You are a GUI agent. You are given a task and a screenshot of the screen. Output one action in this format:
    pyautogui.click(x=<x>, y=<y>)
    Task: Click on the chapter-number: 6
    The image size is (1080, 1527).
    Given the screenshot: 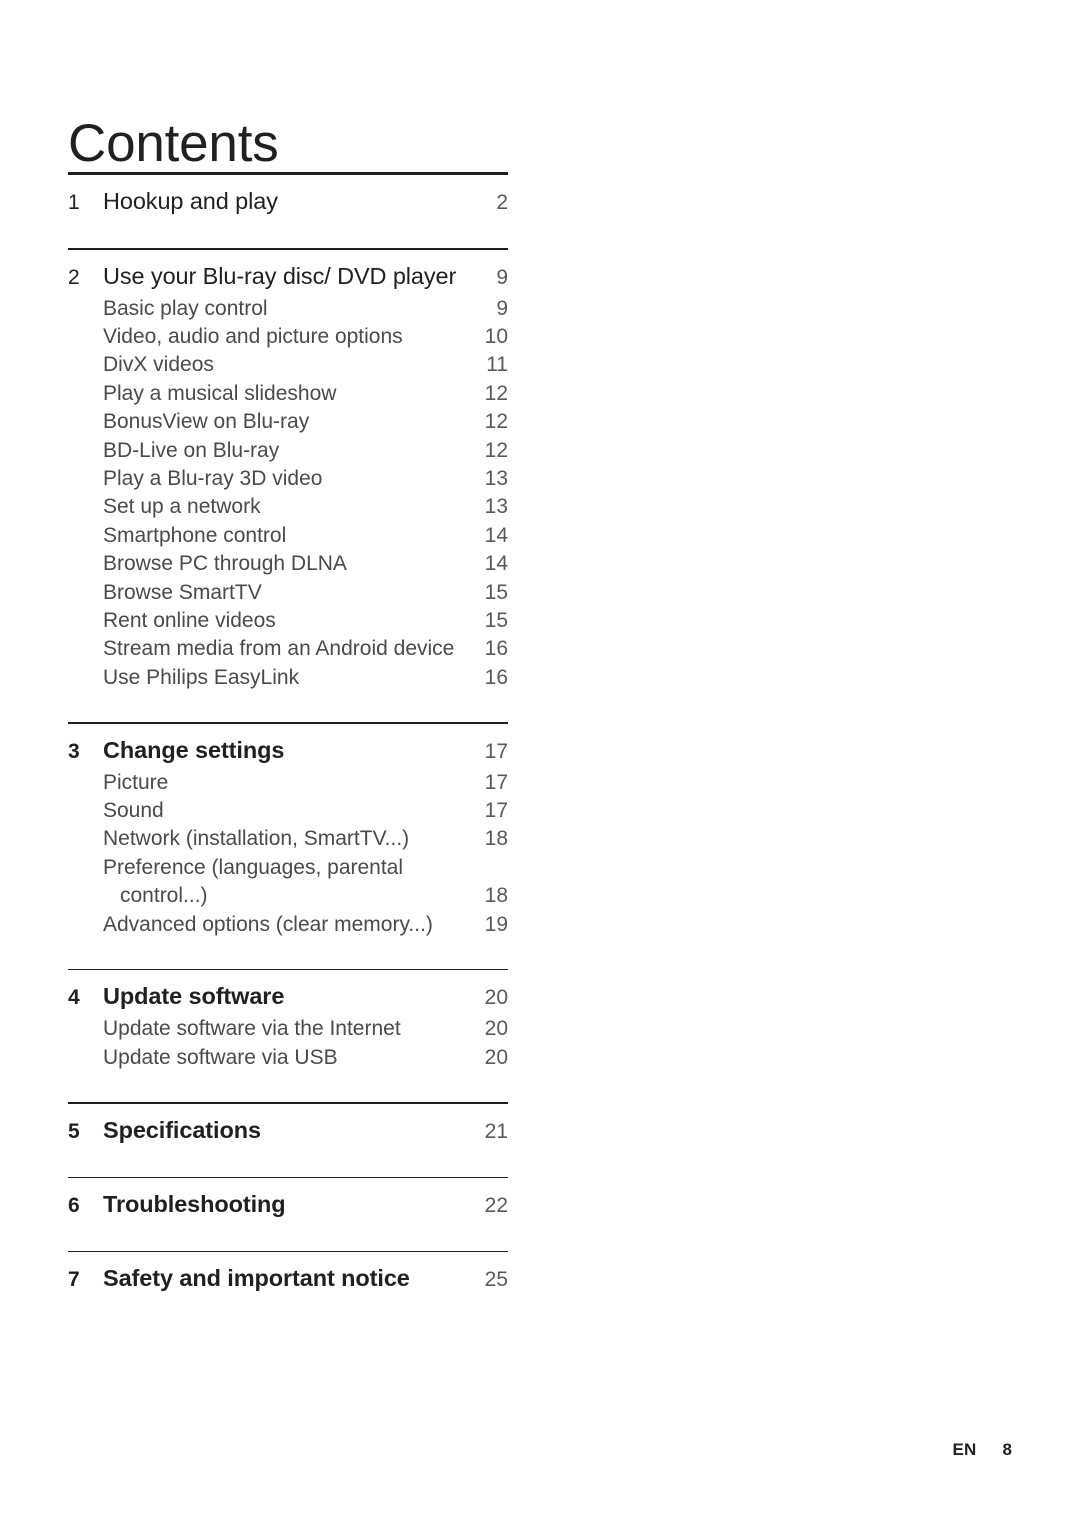 What is the action you would take?
    pyautogui.click(x=74, y=1206)
    